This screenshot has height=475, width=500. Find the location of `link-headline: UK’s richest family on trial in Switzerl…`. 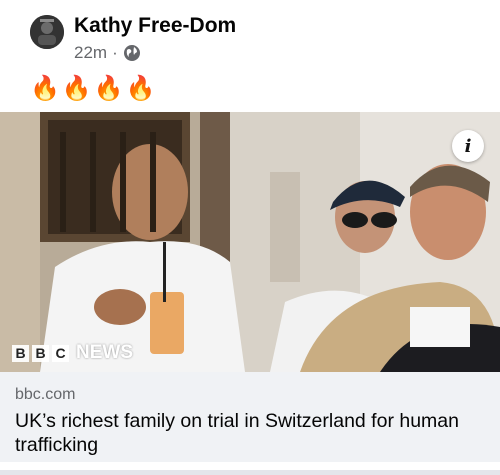

link-headline: UK’s richest family on trial in Switzerl… is located at coordinates (250, 433).